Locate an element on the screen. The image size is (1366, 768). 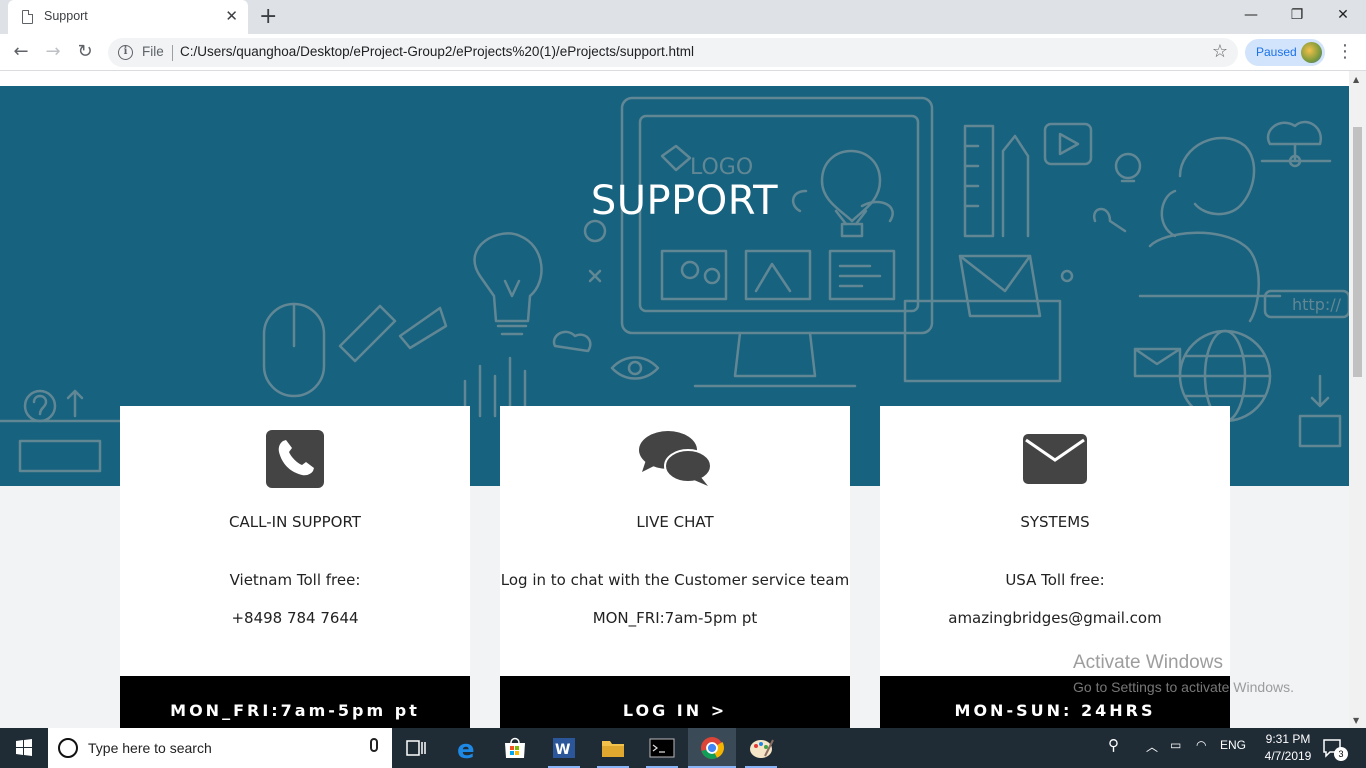
close-window-button: ✕ is located at coordinates (1343, 15).